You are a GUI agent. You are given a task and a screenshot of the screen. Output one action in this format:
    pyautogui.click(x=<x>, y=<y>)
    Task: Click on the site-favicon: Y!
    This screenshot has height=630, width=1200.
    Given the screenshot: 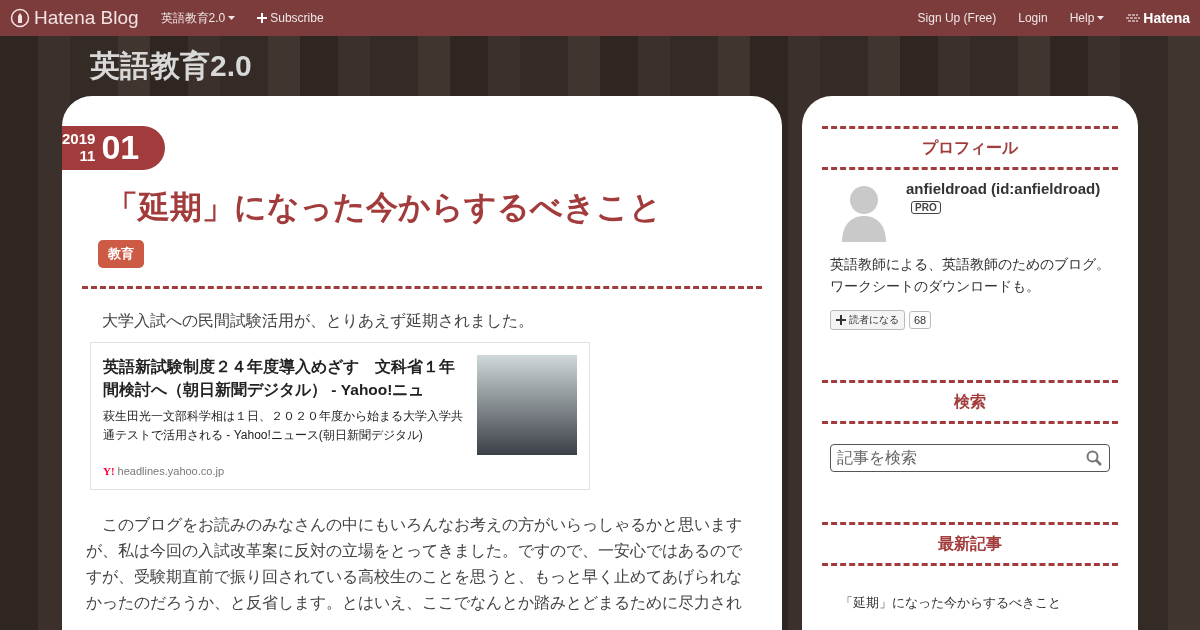 What is the action you would take?
    pyautogui.click(x=109, y=471)
    